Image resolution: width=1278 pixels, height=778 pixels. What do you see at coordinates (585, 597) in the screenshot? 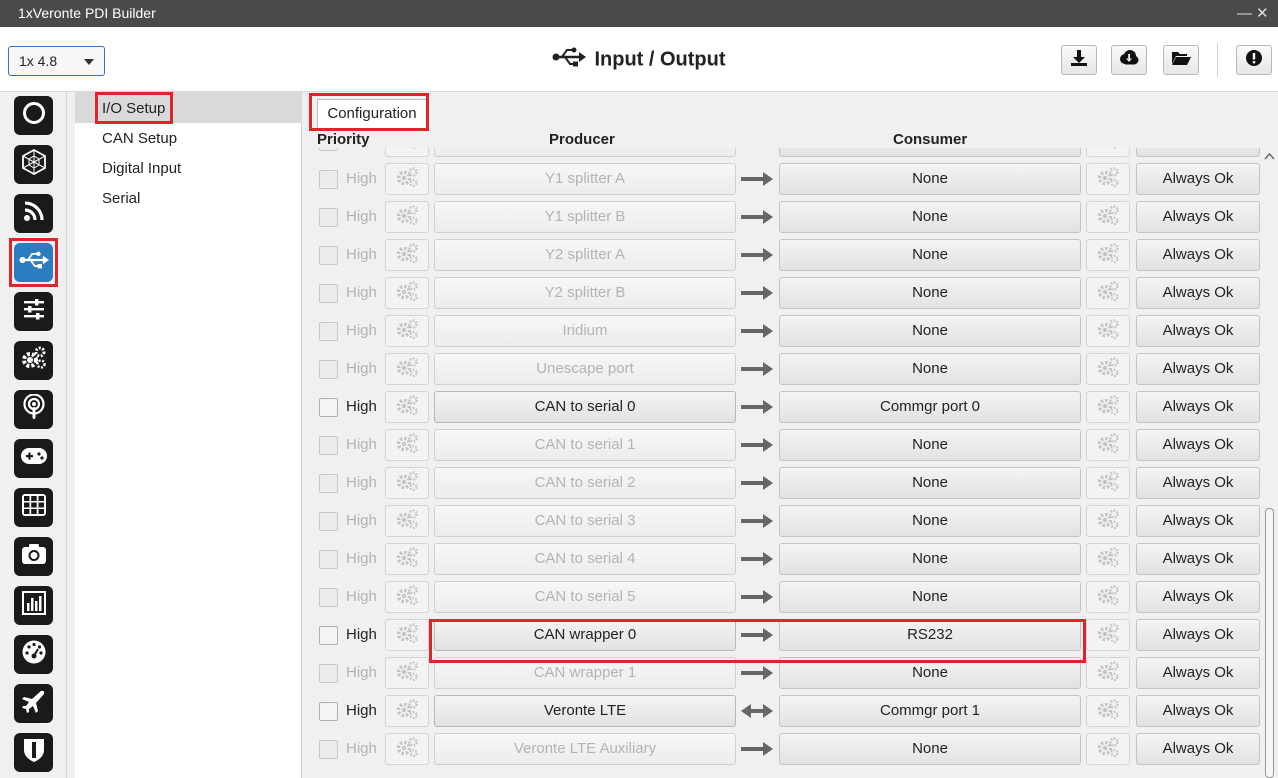
I see `producer-button: CAN to serial 5` at bounding box center [585, 597].